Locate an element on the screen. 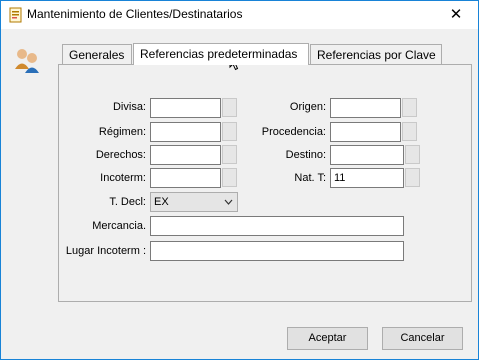  procedencia-field is located at coordinates (365, 132).